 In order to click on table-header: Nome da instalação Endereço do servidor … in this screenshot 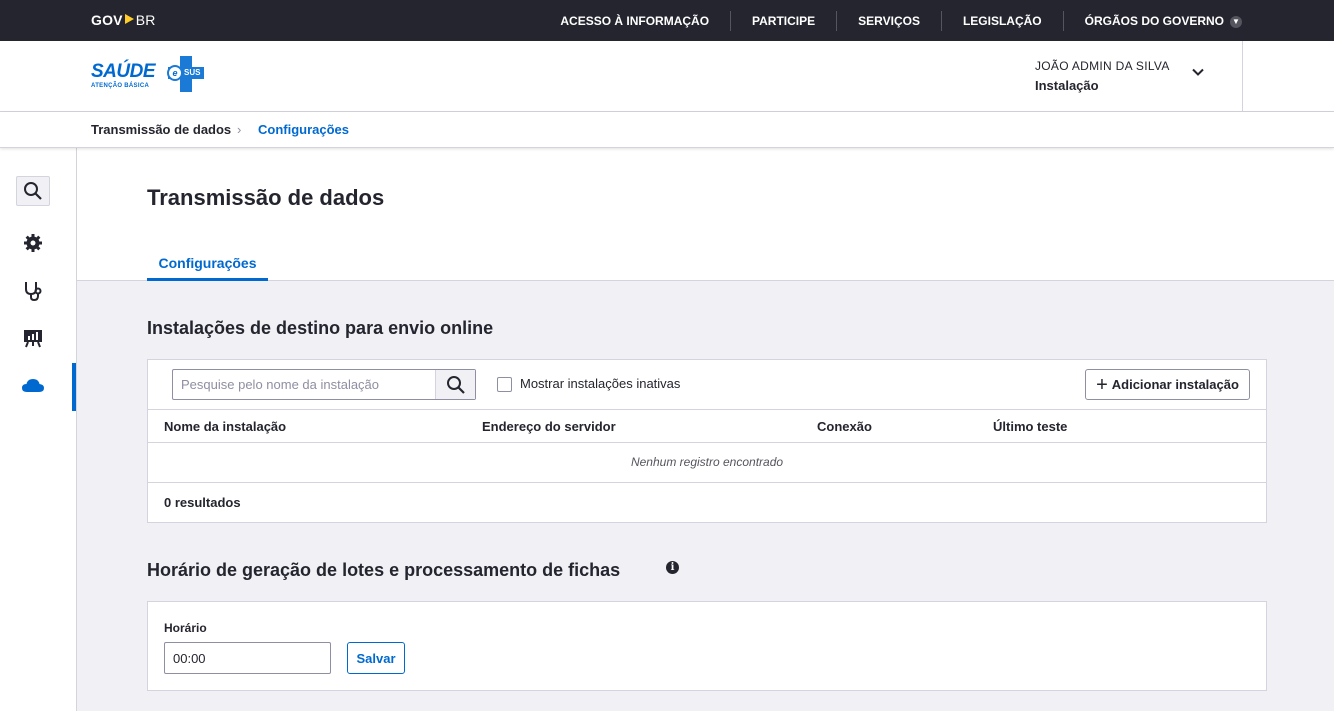, I will do `click(707, 426)`.